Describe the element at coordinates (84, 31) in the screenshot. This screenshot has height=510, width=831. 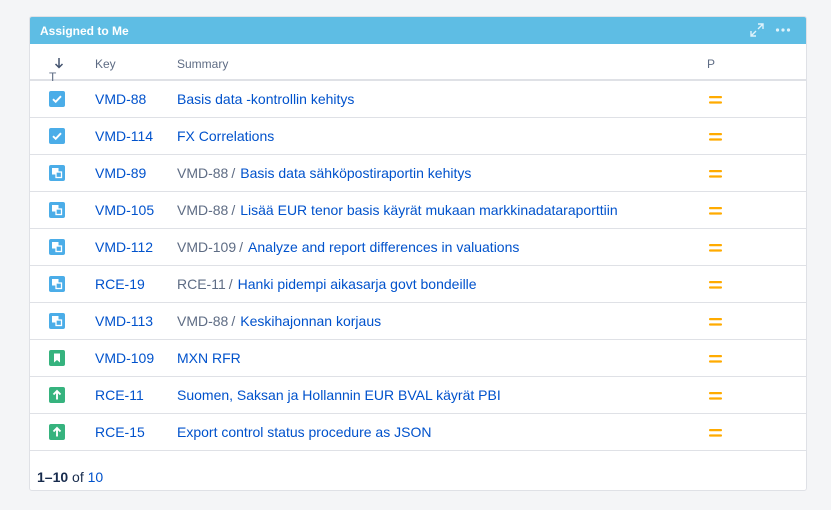
I see `gadget-title: Assigned to Me` at that location.